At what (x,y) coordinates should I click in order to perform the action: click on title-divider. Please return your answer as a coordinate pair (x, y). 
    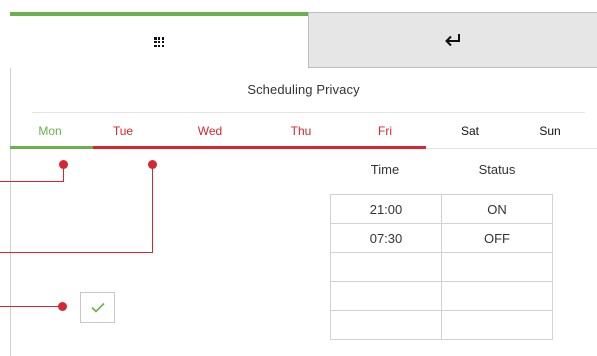
    Looking at the image, I should click on (308, 112).